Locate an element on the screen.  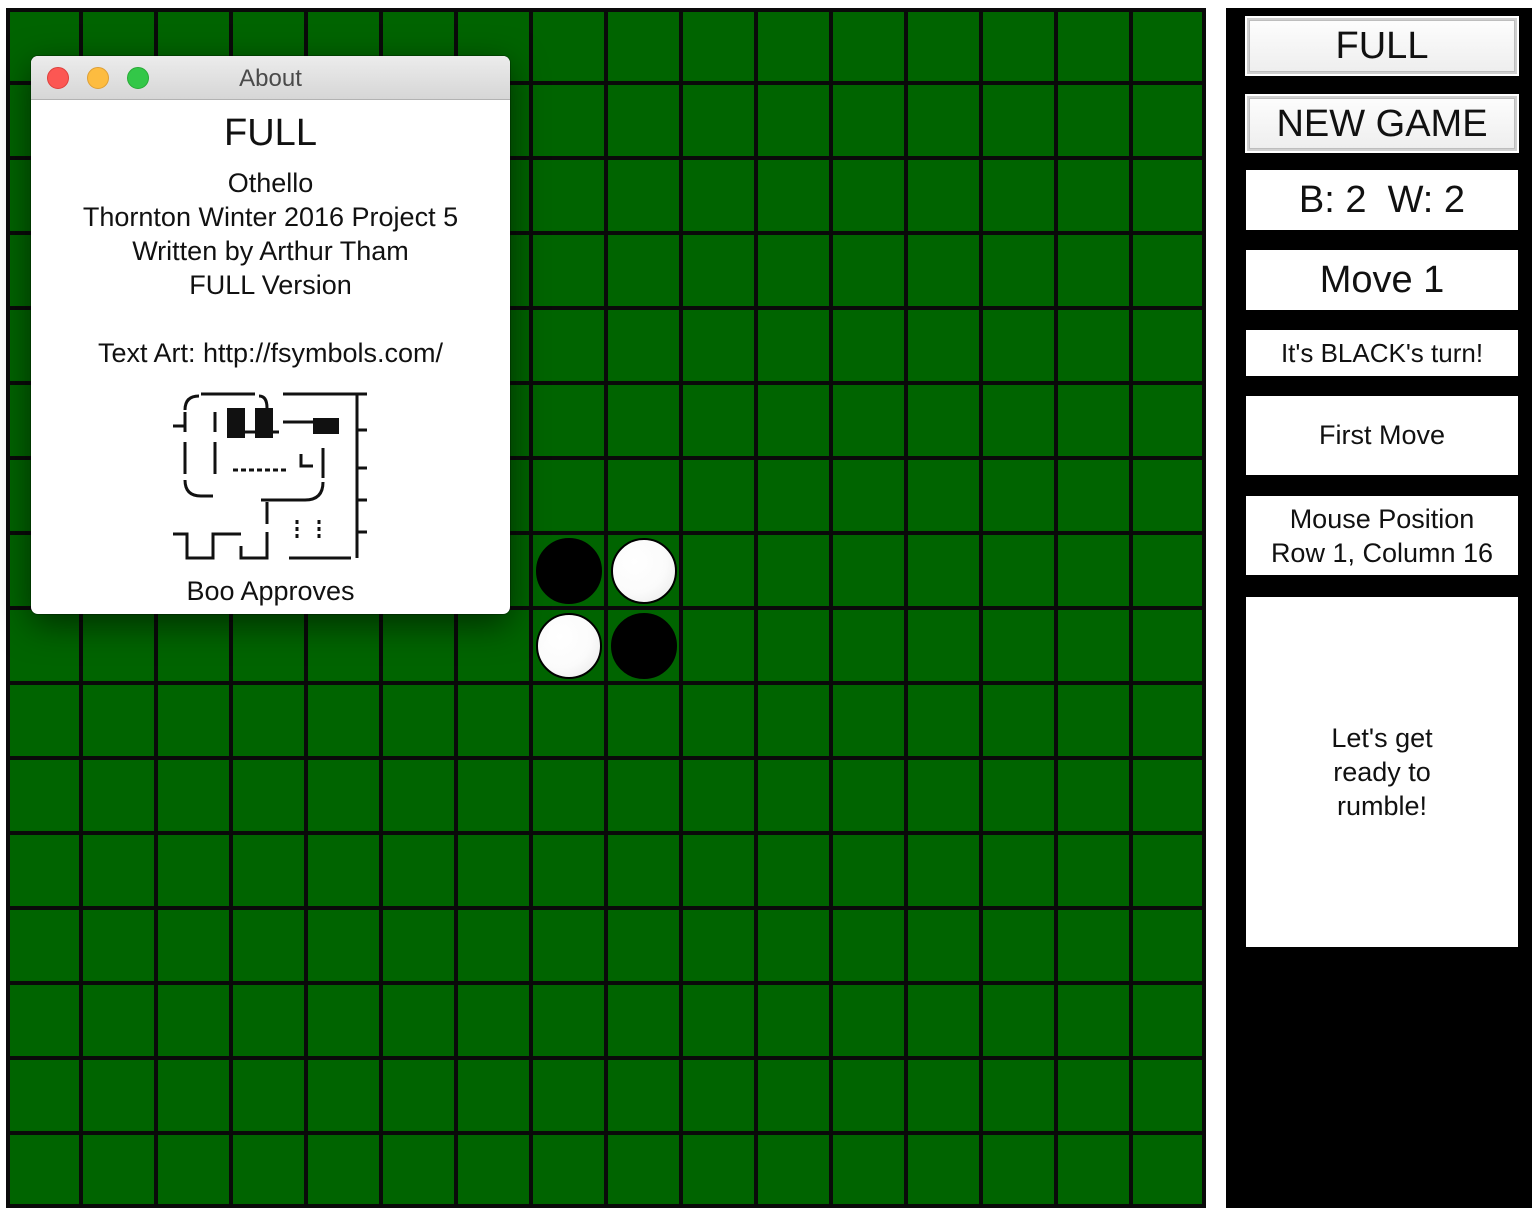
message-panel: Let's get ready to rumble! is located at coordinates (1382, 772).